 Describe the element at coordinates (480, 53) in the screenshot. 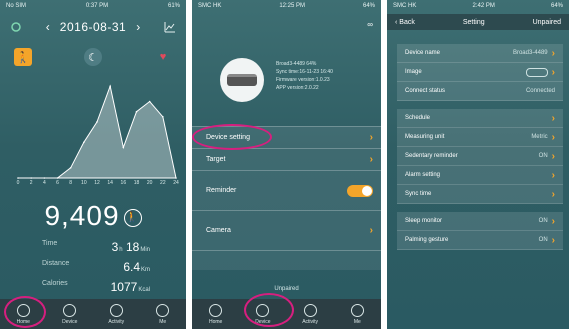

I see `setting-row: Device name Broad3-4489 ›` at that location.